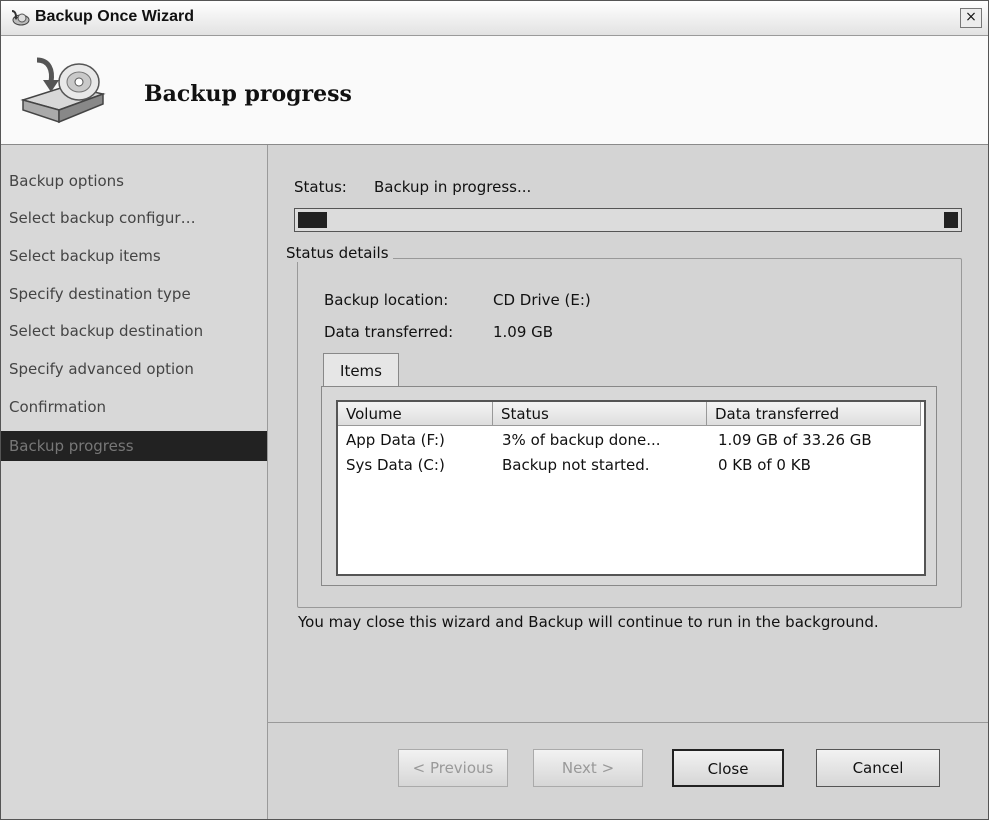 The width and height of the screenshot is (989, 820). What do you see at coordinates (386, 300) in the screenshot?
I see `backup-location-label: Backup location:` at bounding box center [386, 300].